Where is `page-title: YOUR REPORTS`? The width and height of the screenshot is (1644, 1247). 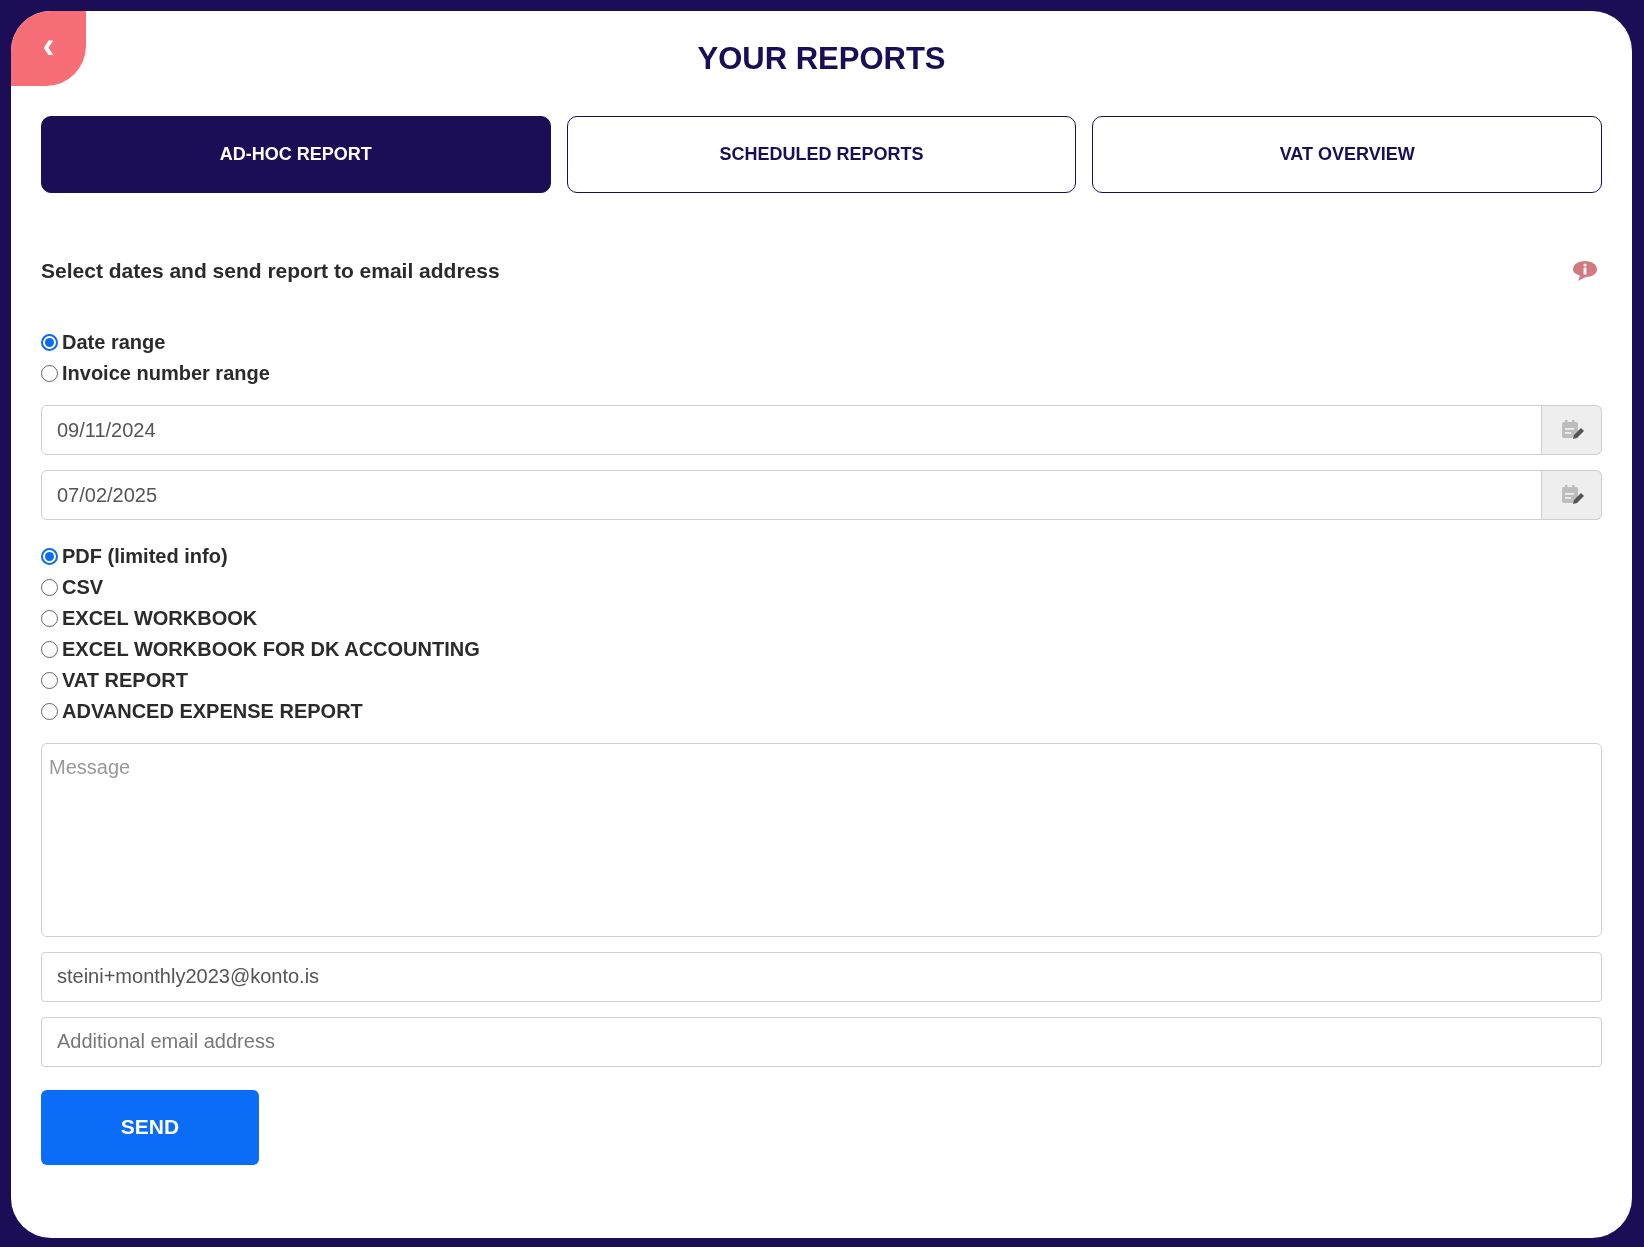
page-title: YOUR REPORTS is located at coordinates (821, 59).